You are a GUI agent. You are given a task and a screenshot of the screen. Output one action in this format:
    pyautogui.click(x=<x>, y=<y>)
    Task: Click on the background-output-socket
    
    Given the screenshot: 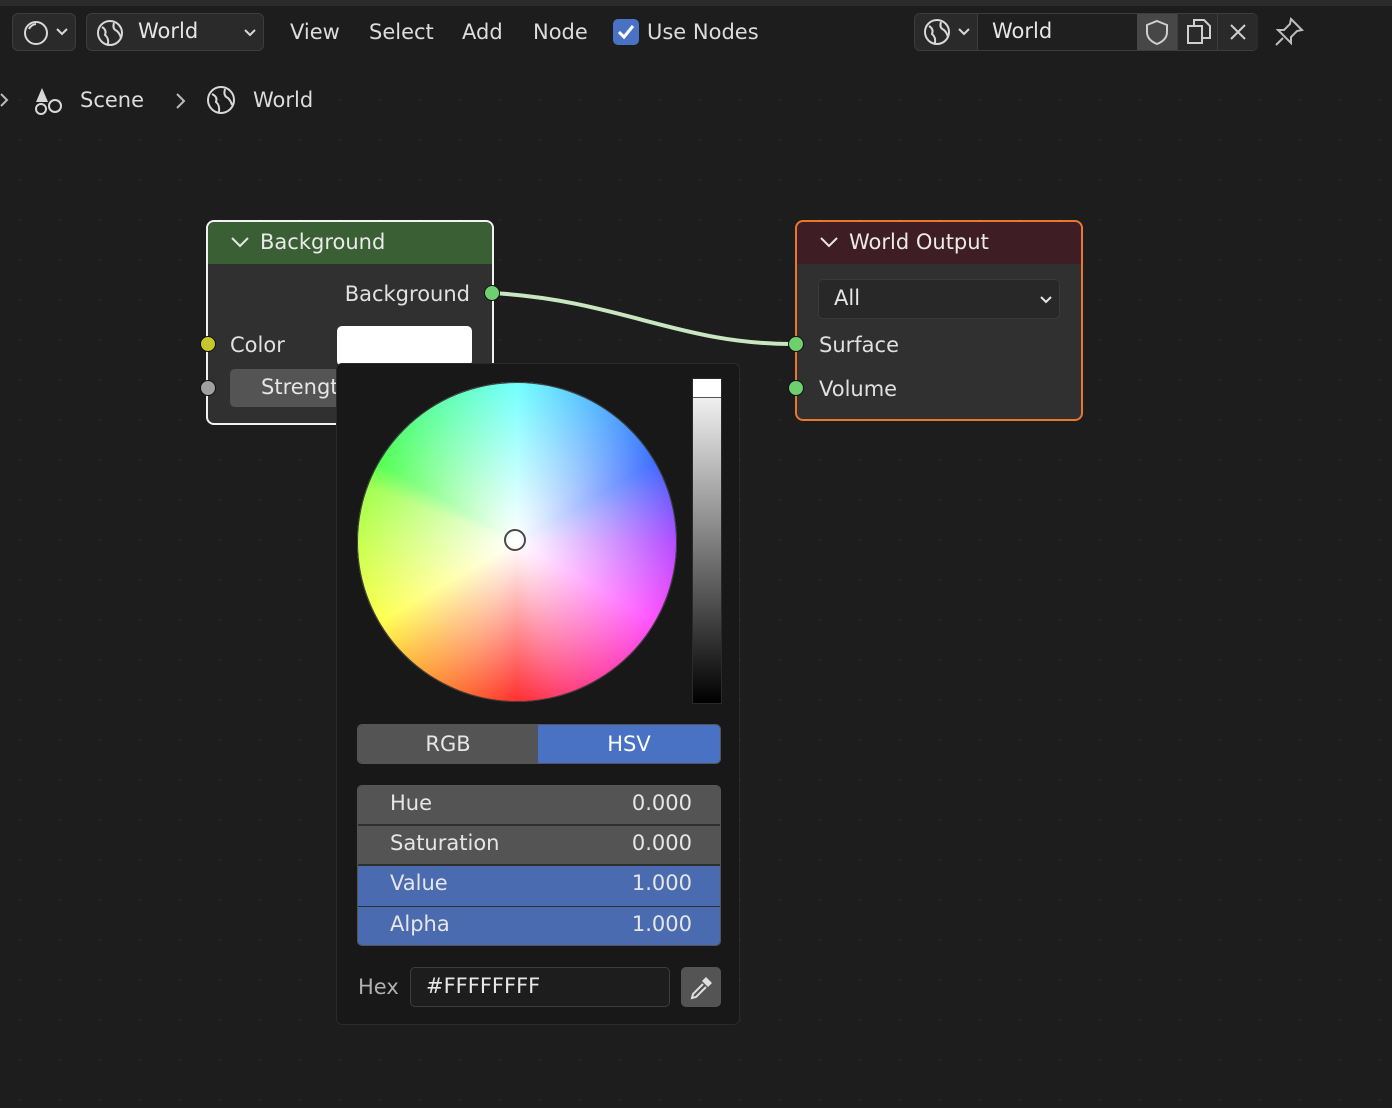 What is the action you would take?
    pyautogui.click(x=492, y=293)
    